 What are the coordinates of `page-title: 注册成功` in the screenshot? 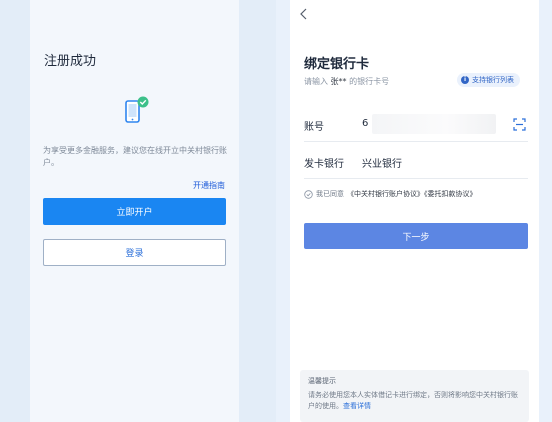 It's located at (70, 61).